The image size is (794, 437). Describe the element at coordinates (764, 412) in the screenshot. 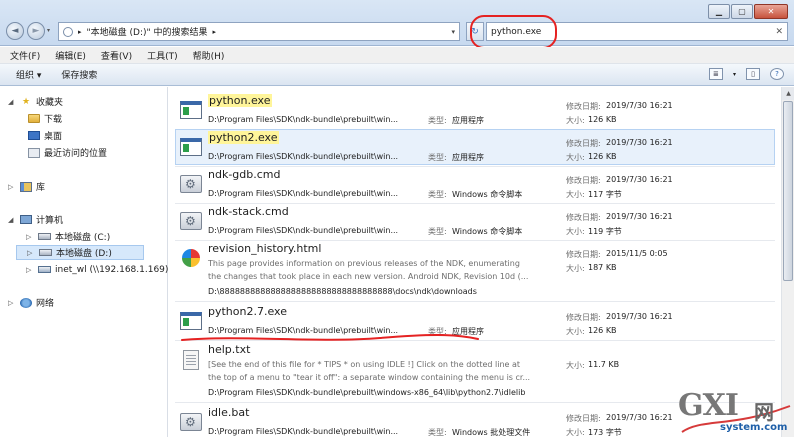

I see `watermark-text: 网` at that location.